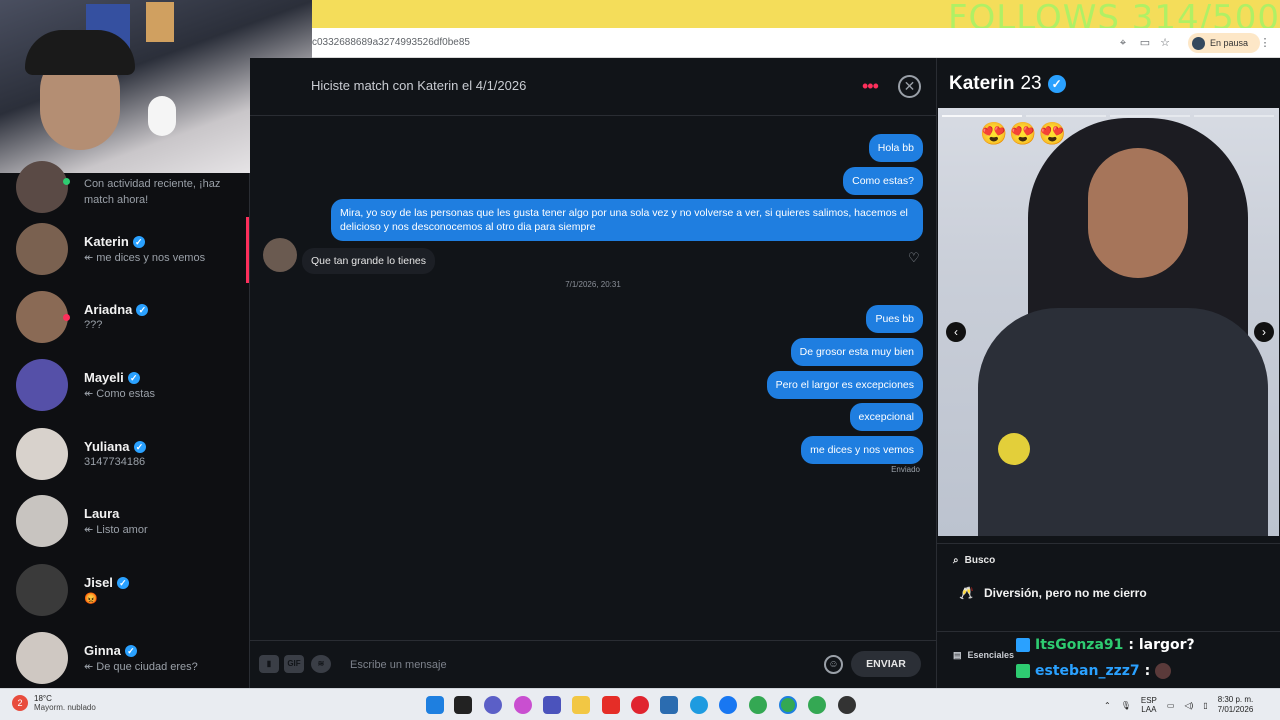  What do you see at coordinates (1123, 43) in the screenshot?
I see `location-icon: ⌖` at bounding box center [1123, 43].